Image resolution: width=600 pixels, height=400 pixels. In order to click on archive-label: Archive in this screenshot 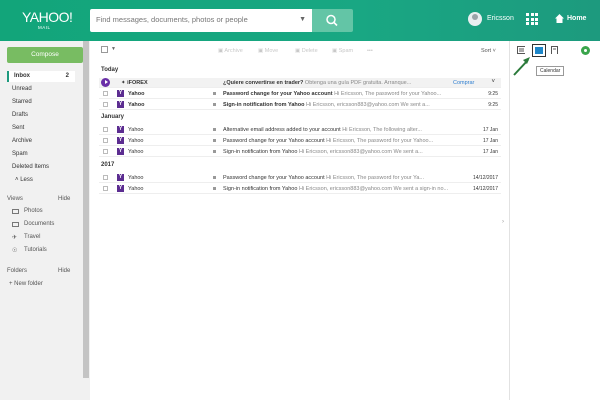, I will do `click(233, 51)`.